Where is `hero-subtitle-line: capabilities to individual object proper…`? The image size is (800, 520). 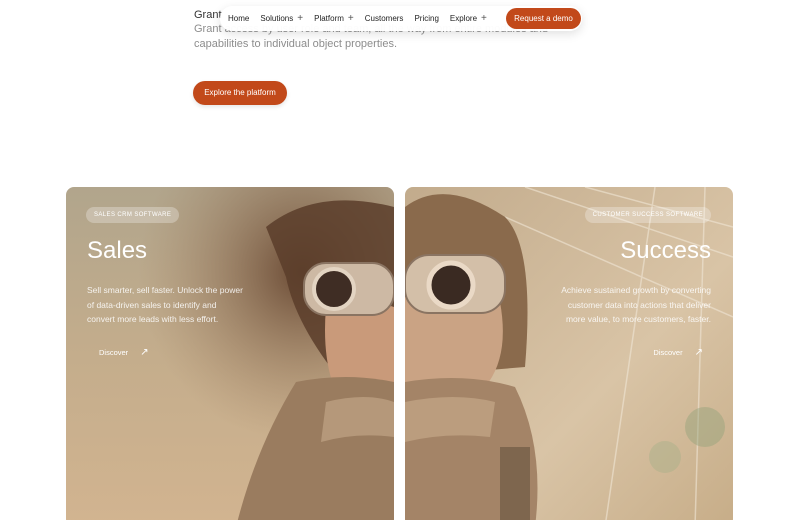
hero-subtitle-line: capabilities to individual object proper… is located at coordinates (296, 44).